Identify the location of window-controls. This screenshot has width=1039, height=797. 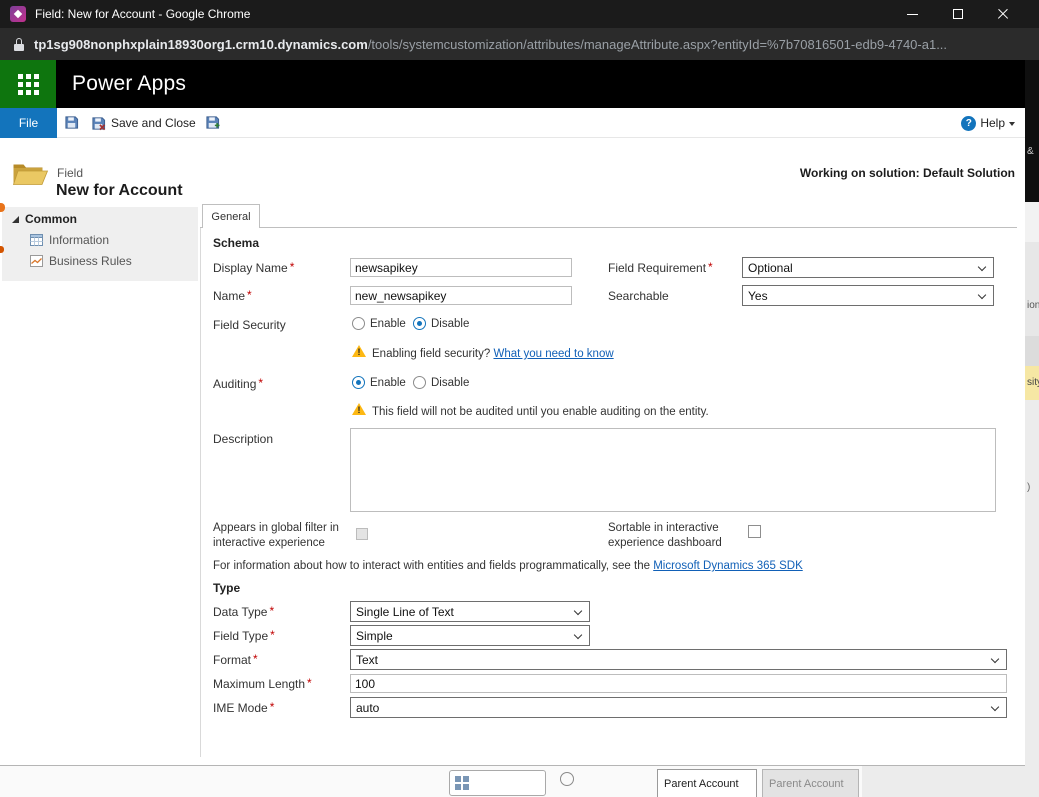
(957, 14).